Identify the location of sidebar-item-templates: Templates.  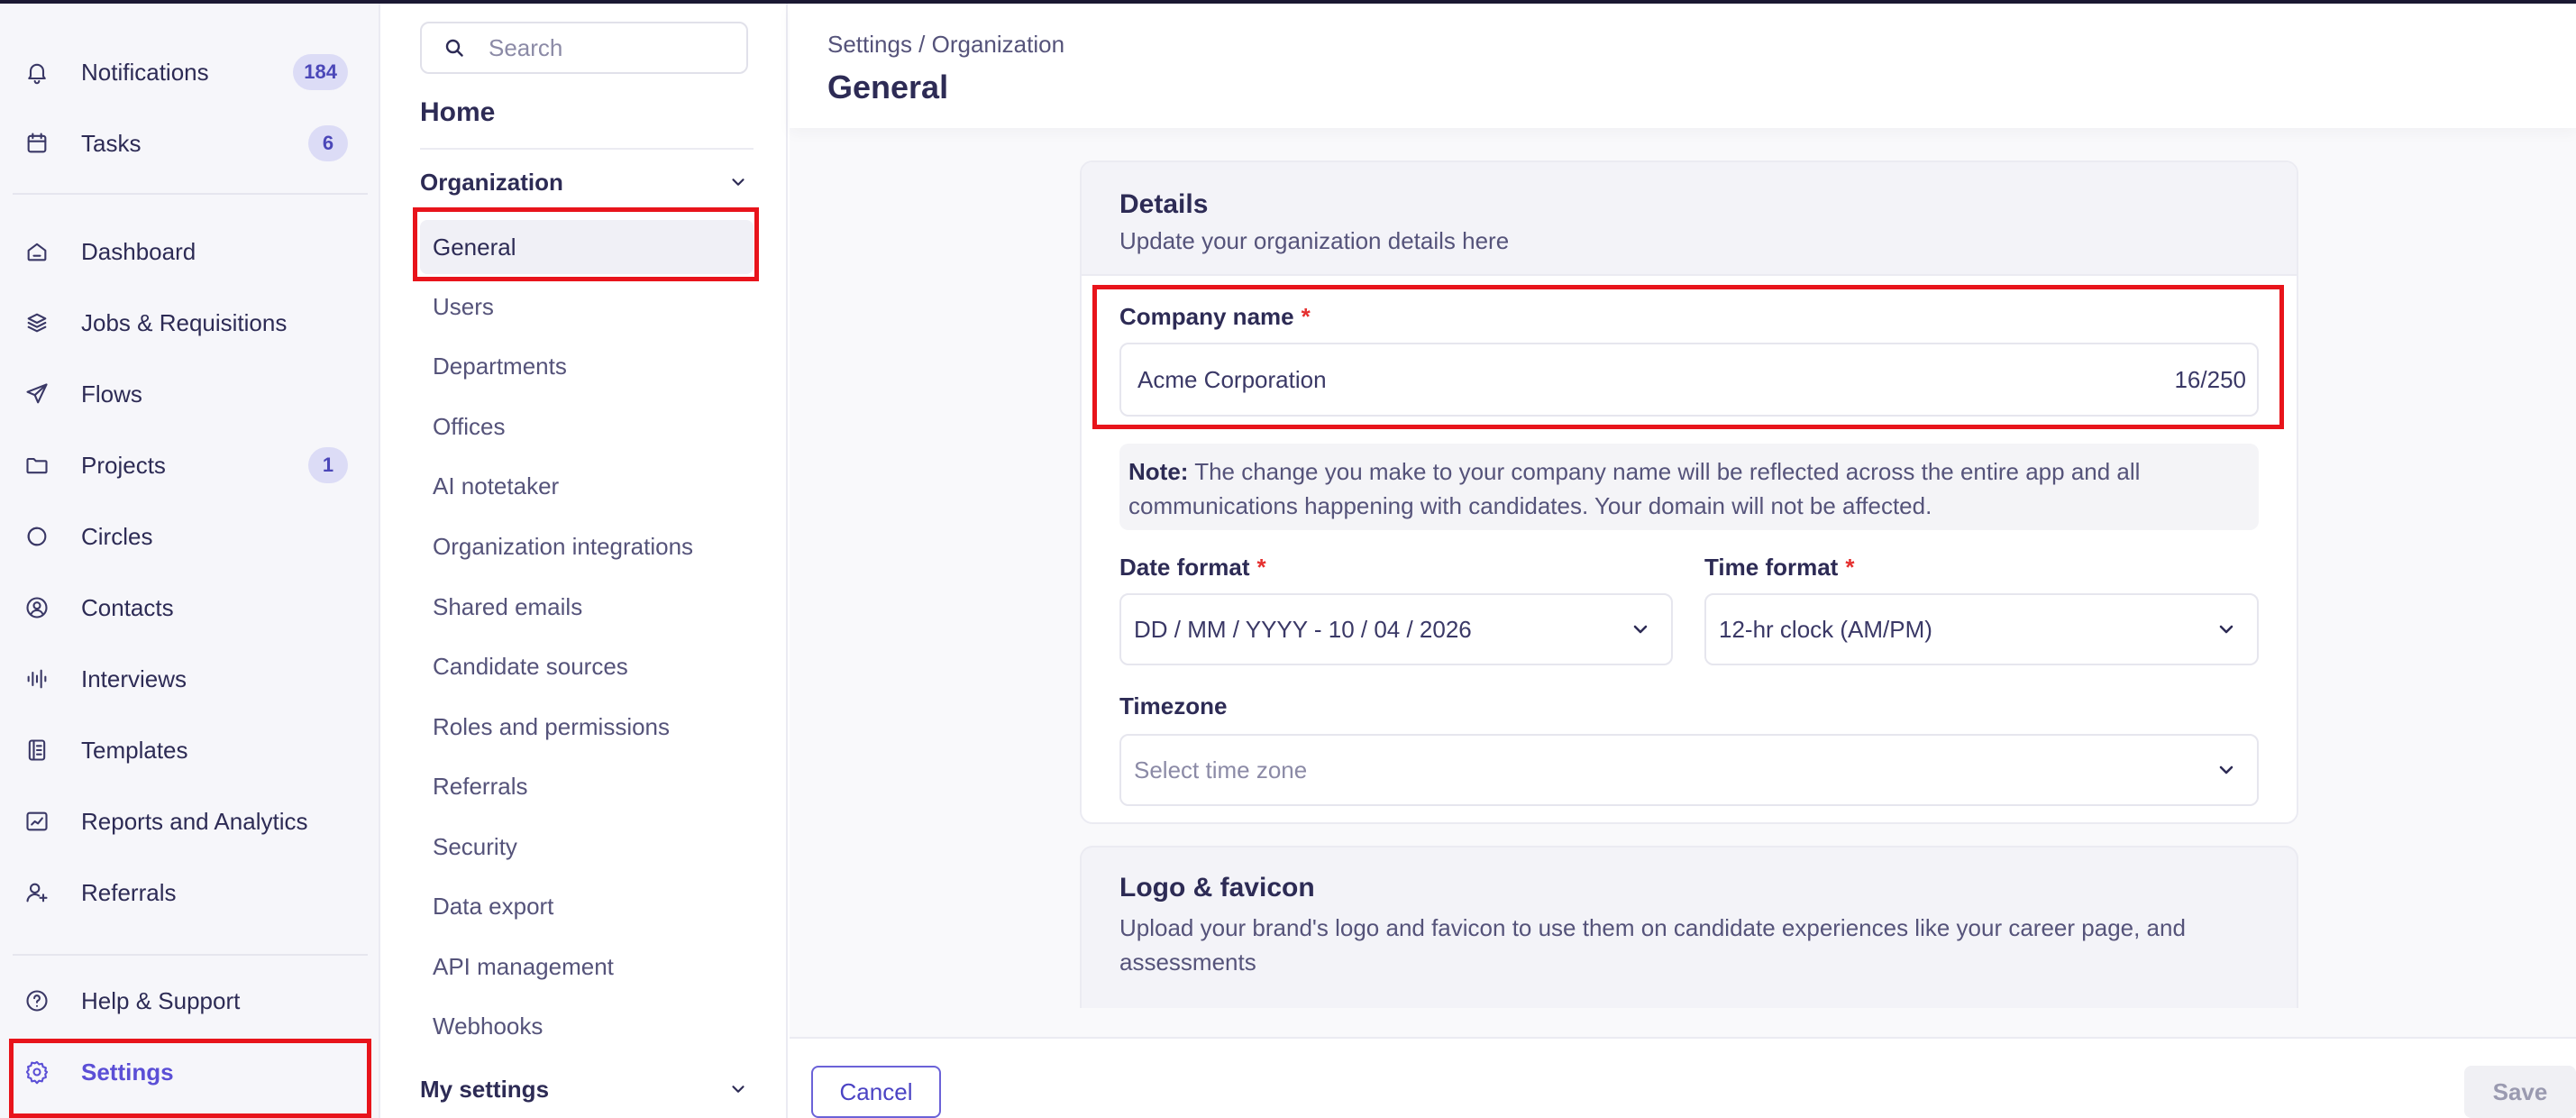
(190, 750).